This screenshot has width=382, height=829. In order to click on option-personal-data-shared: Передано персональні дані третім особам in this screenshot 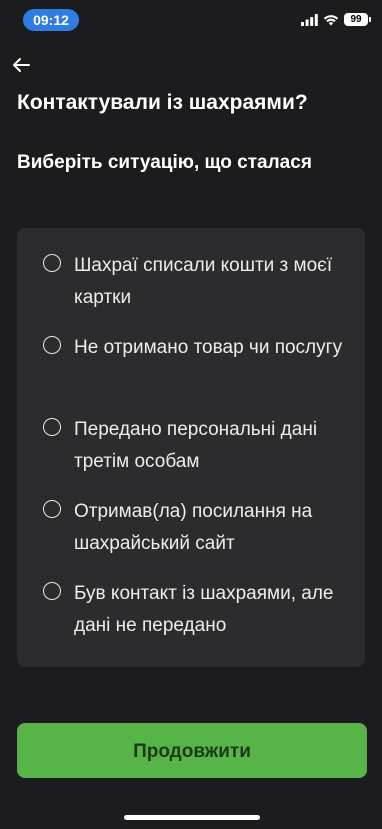, I will do `click(191, 459)`.